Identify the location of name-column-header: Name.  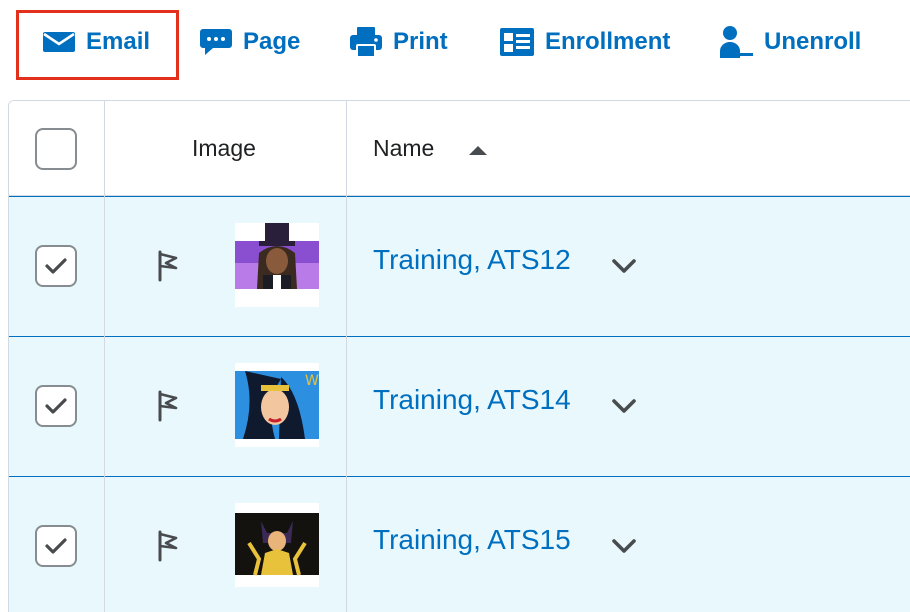
(403, 148).